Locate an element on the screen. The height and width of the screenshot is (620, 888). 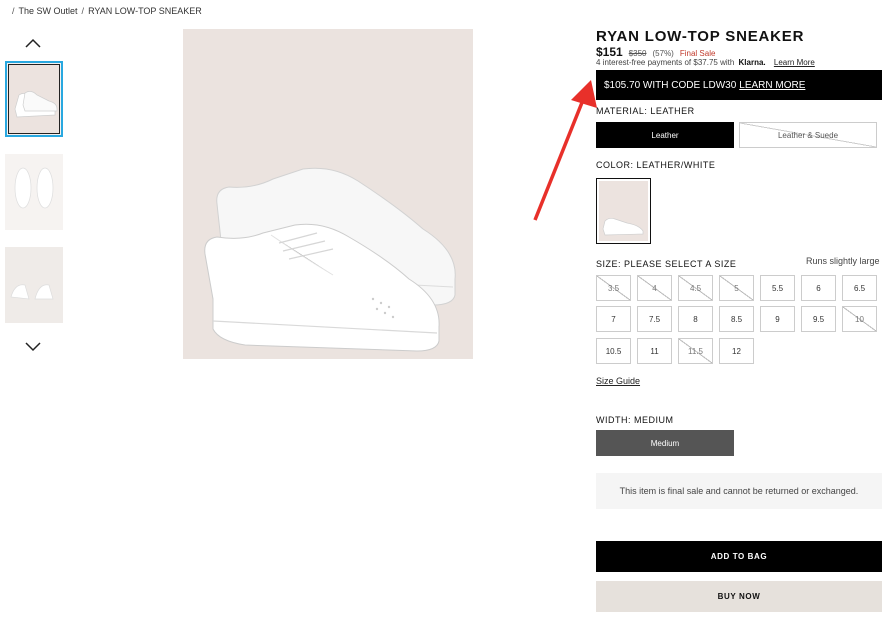
size-option: 3.5 is located at coordinates (613, 288).